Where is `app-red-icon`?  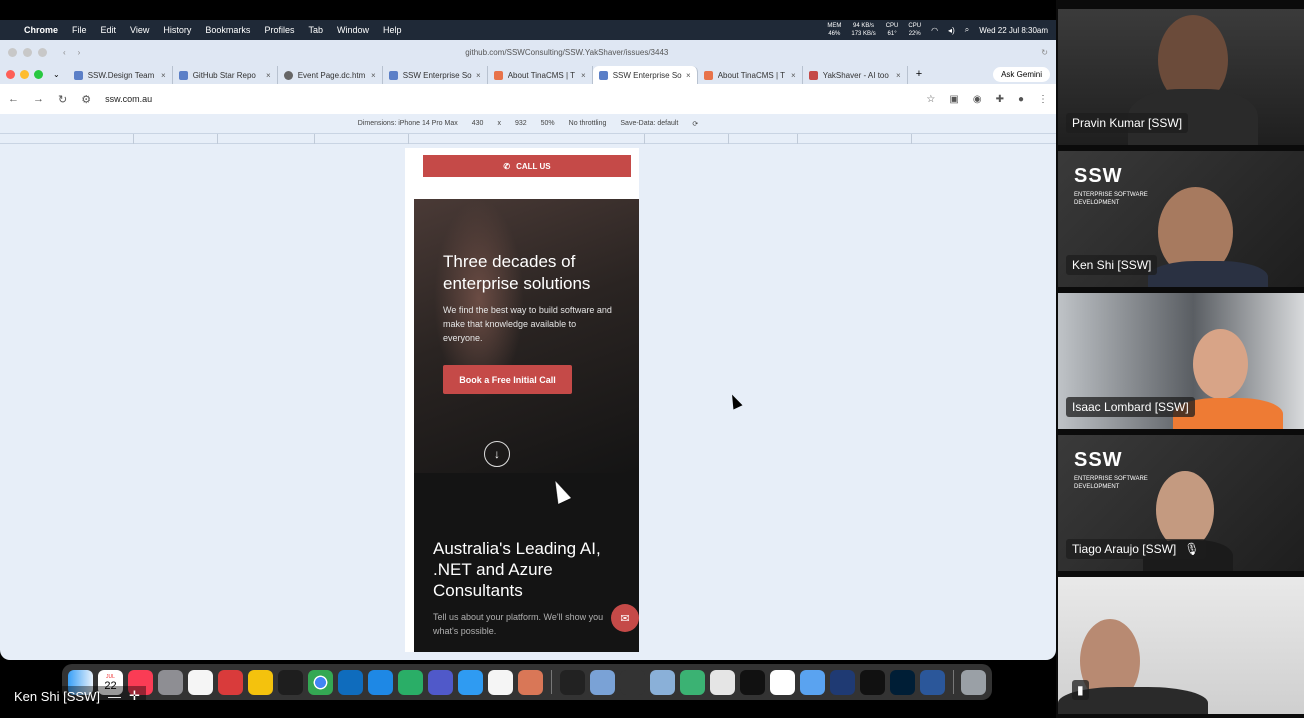 app-red-icon is located at coordinates (230, 682).